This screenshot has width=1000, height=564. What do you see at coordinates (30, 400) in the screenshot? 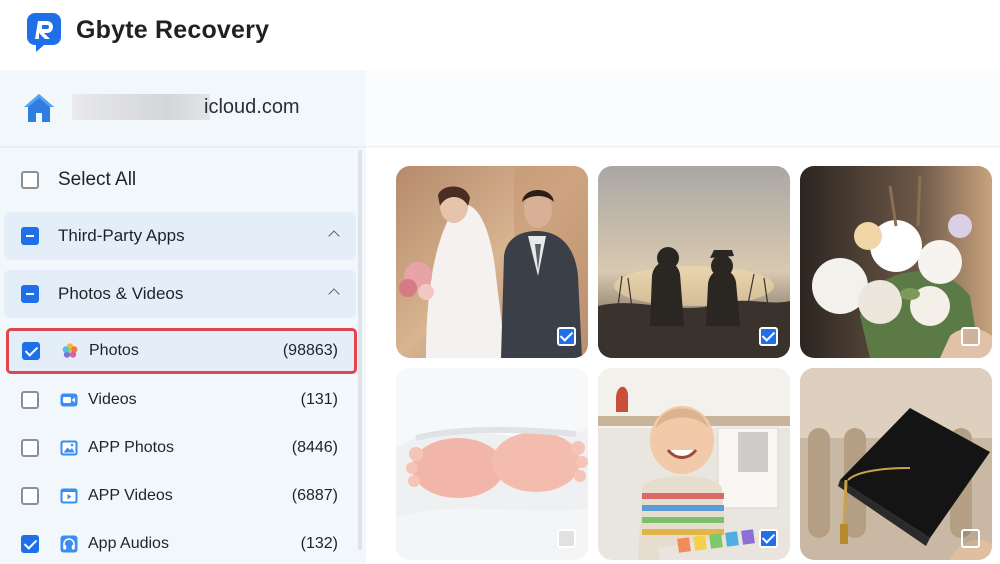
I see `videos-checkbox` at bounding box center [30, 400].